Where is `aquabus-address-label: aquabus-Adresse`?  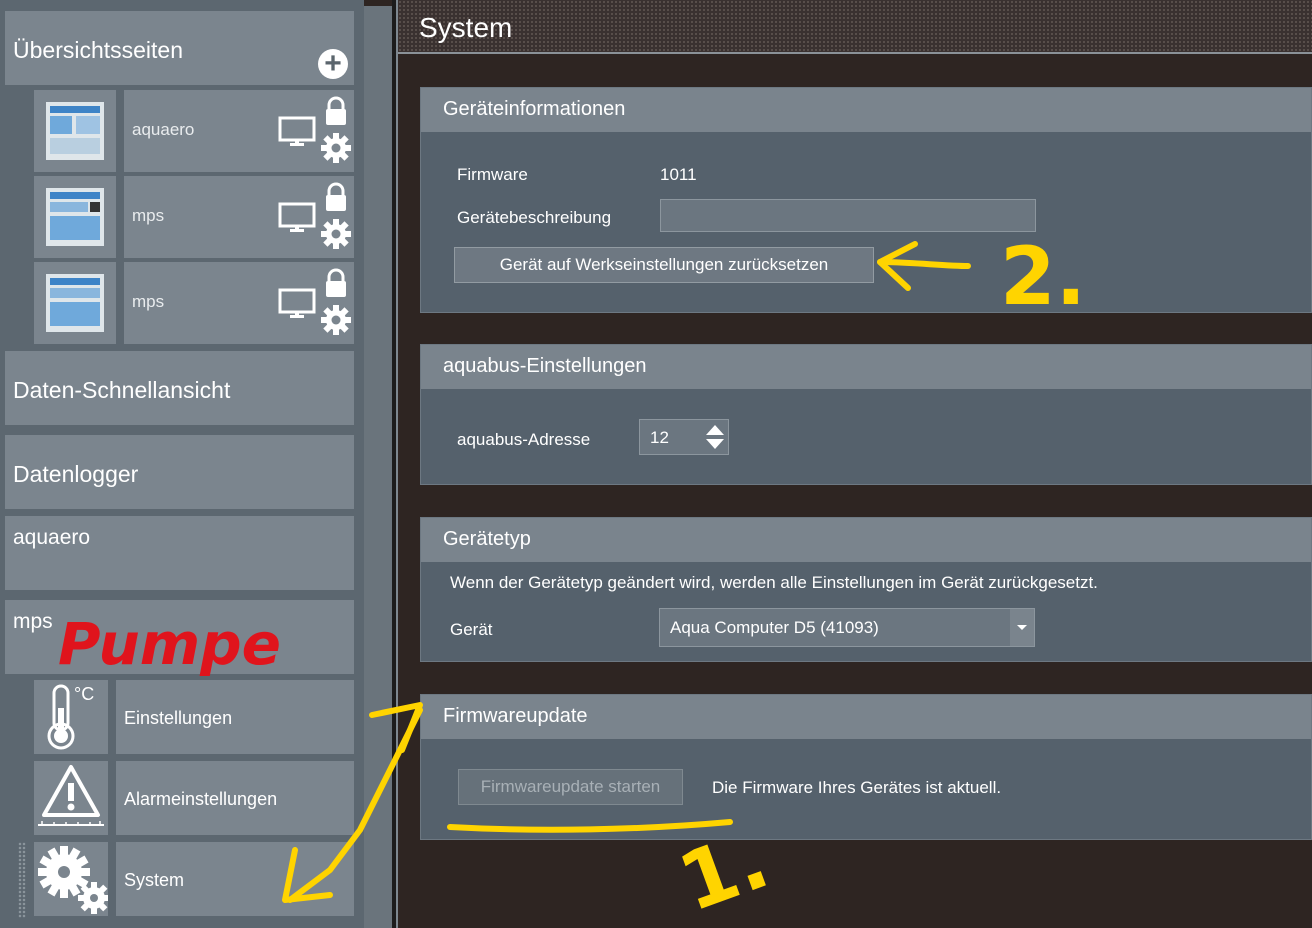
aquabus-address-label: aquabus-Adresse is located at coordinates (524, 439).